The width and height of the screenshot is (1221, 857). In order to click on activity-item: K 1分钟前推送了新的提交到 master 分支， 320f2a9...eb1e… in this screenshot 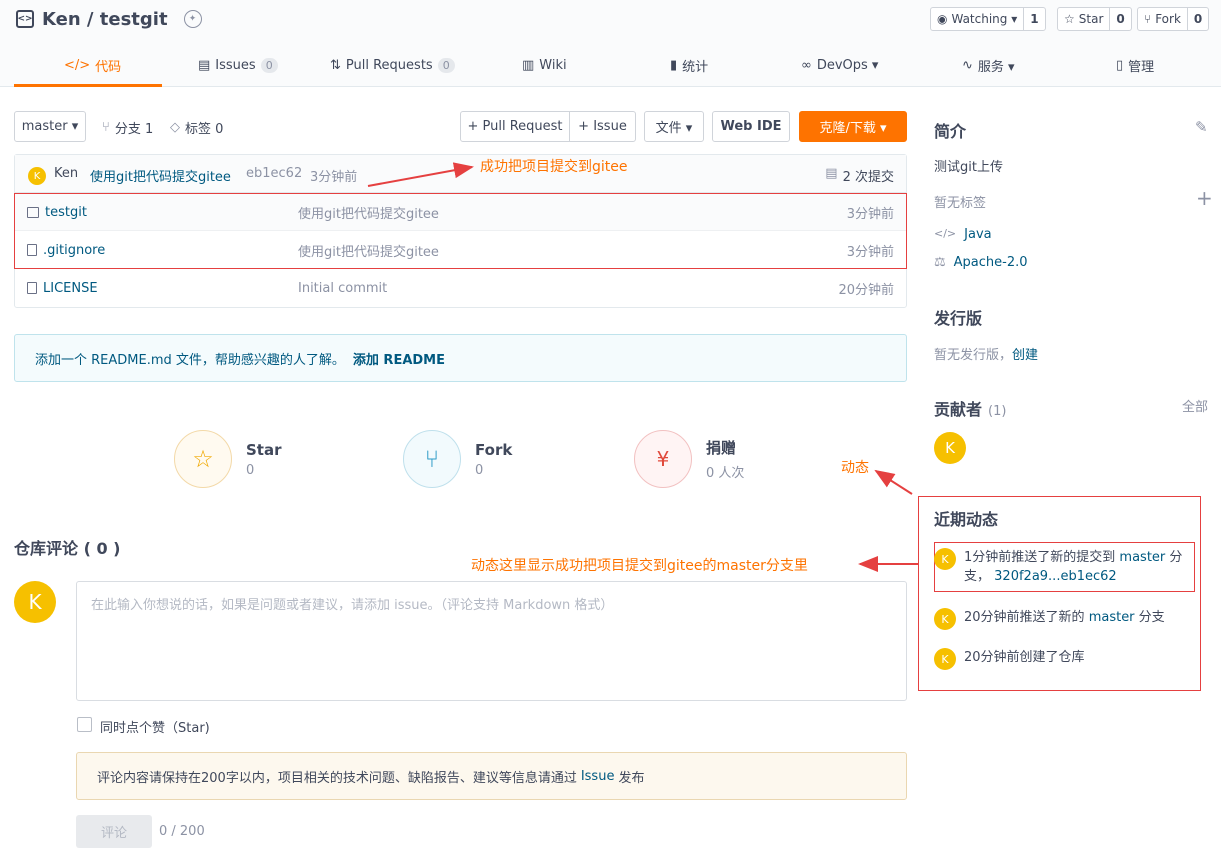, I will do `click(1061, 567)`.